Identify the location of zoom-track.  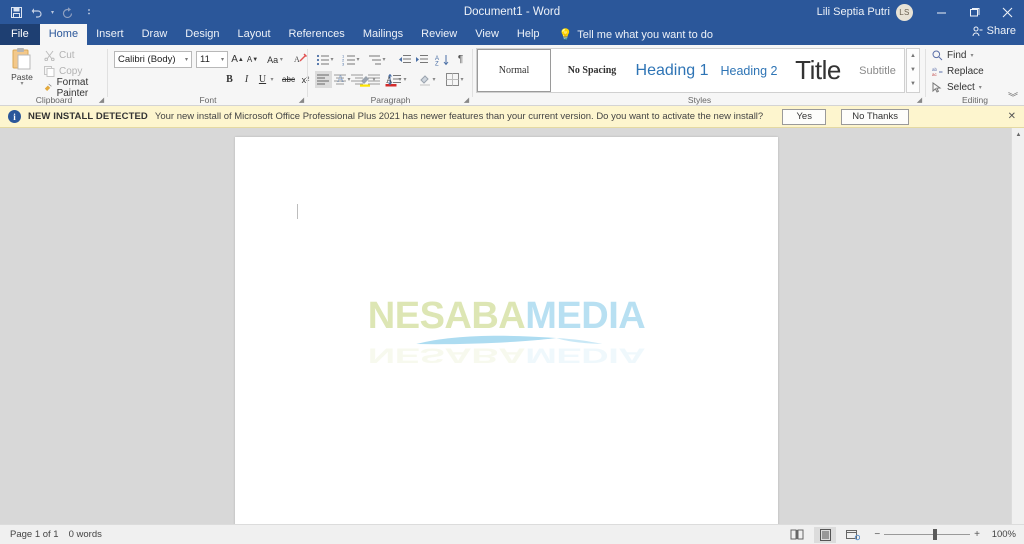
(927, 534).